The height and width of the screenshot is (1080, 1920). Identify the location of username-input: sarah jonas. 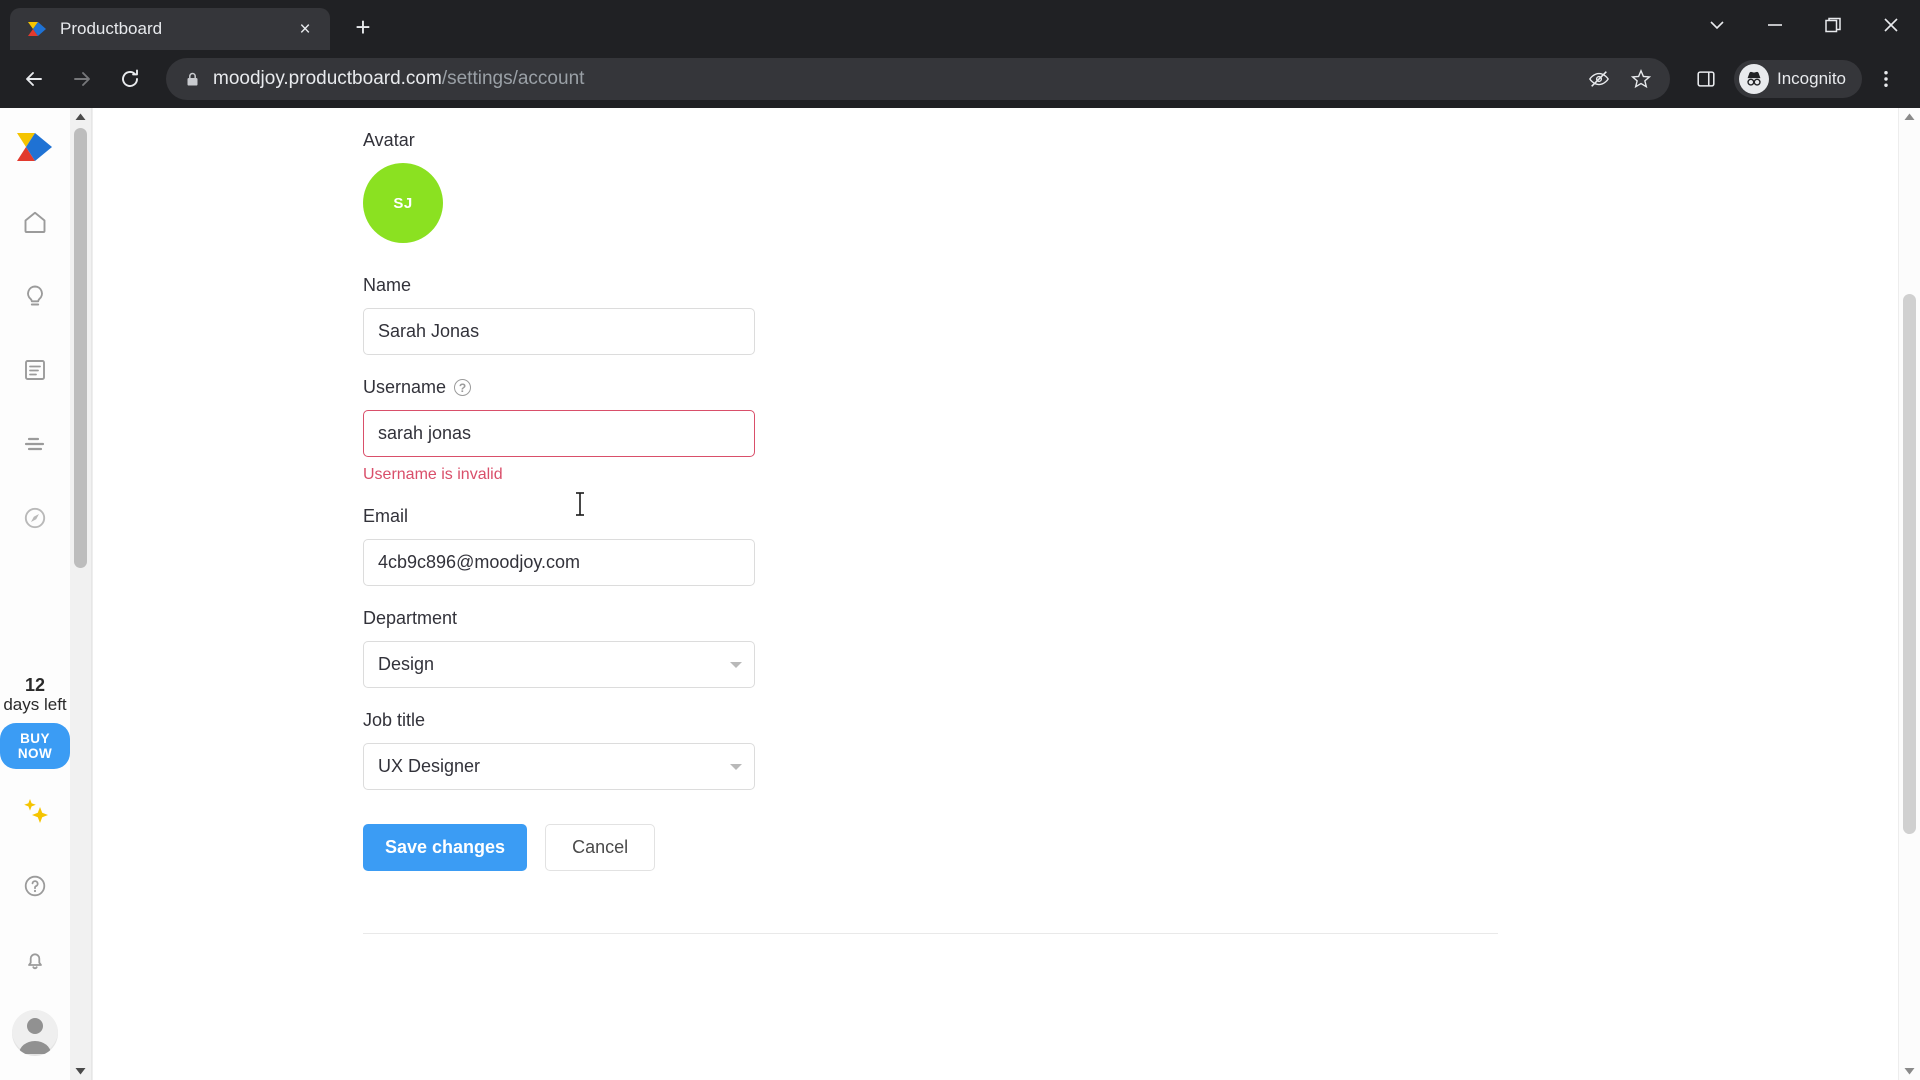
(559, 433).